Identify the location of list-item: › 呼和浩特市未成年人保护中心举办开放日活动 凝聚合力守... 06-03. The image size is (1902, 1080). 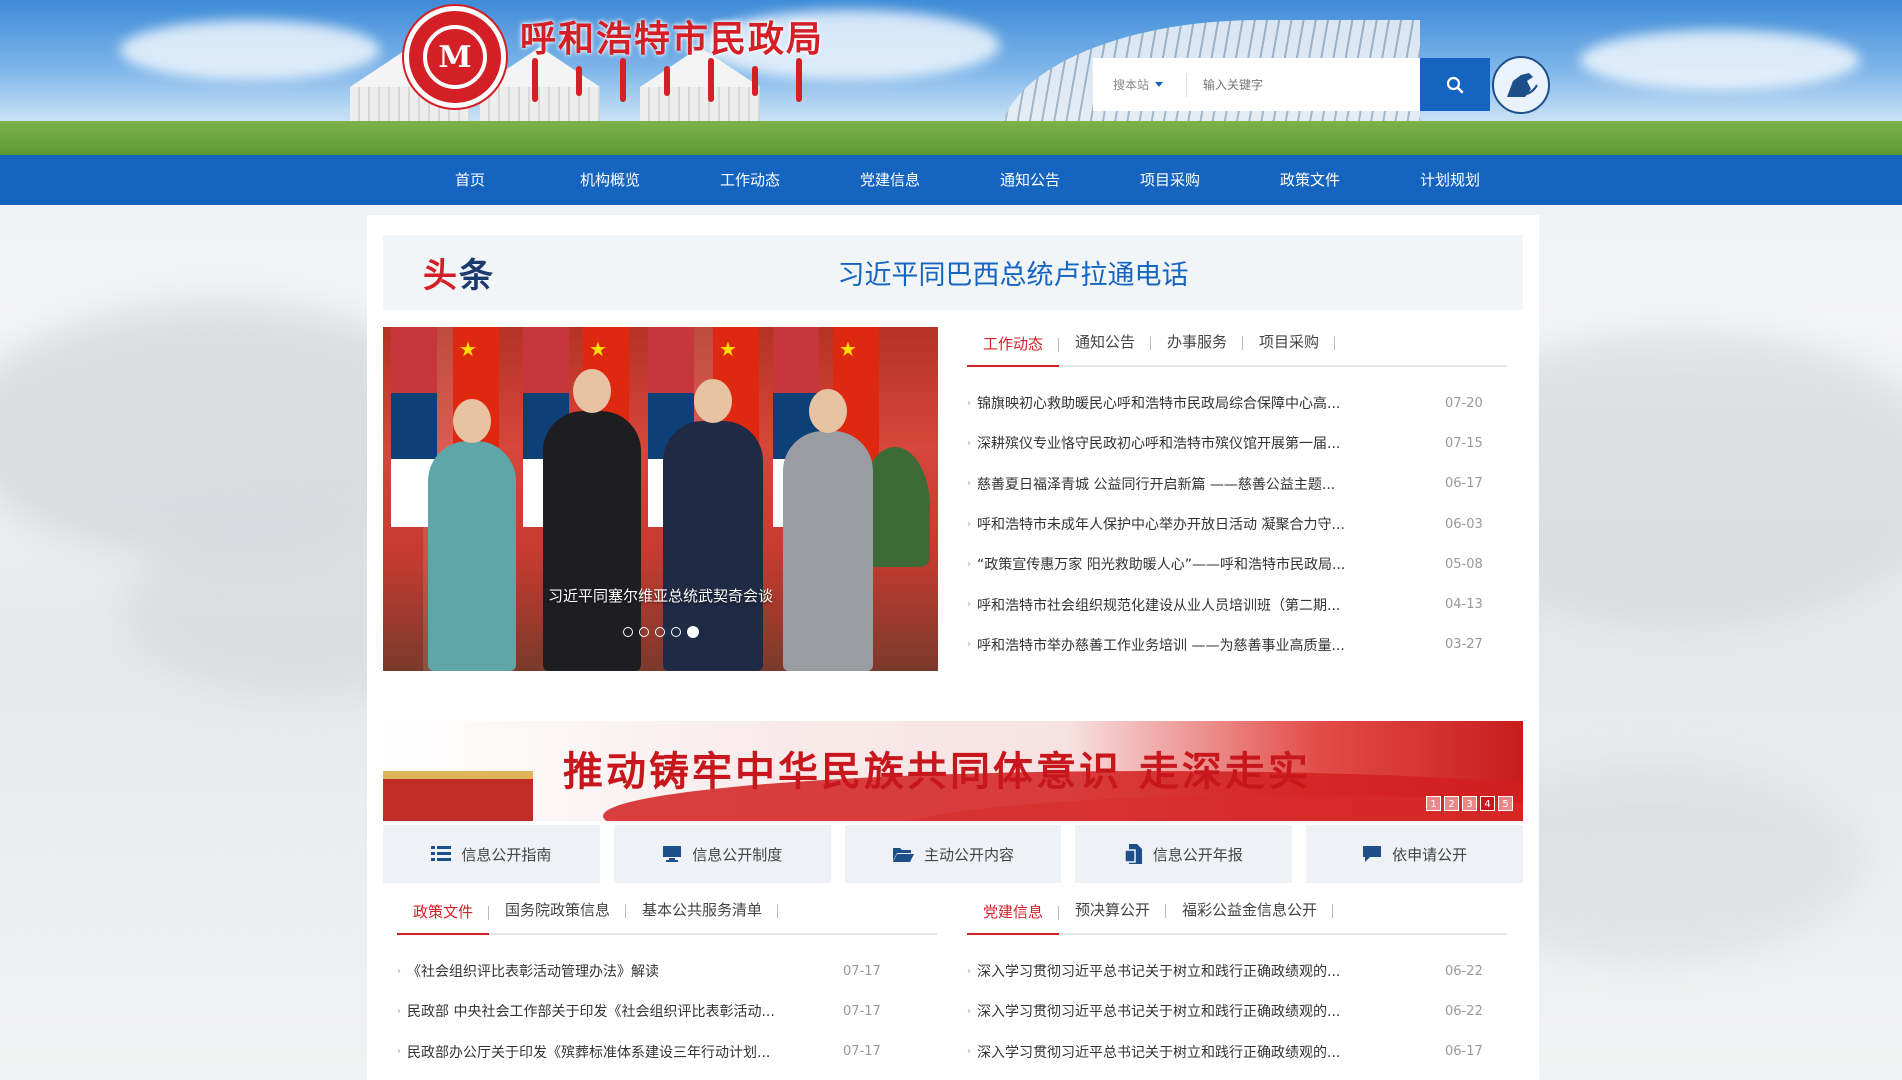
(1237, 524).